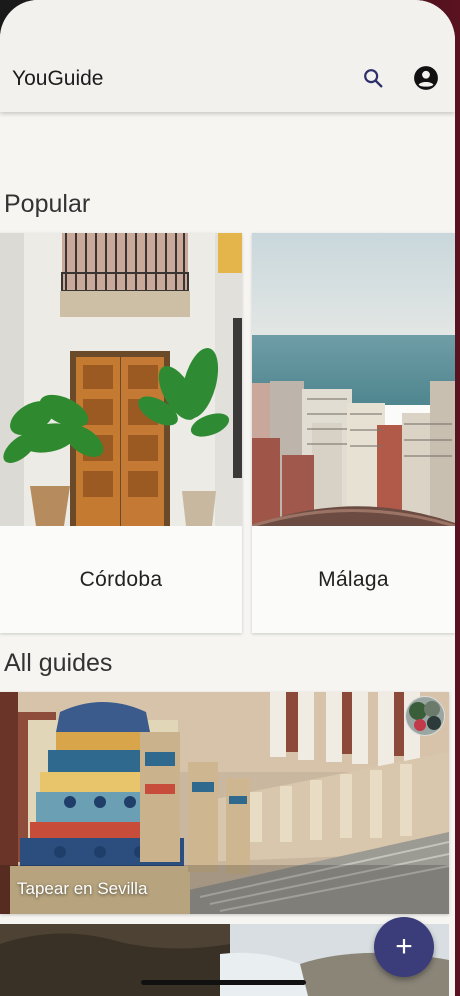 The height and width of the screenshot is (996, 460). I want to click on card-name: Córdoba, so click(121, 579).